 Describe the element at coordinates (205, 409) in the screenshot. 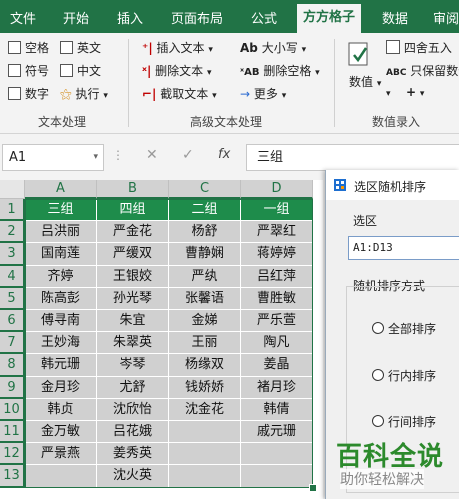

I see `table-cell: 沈金花` at that location.